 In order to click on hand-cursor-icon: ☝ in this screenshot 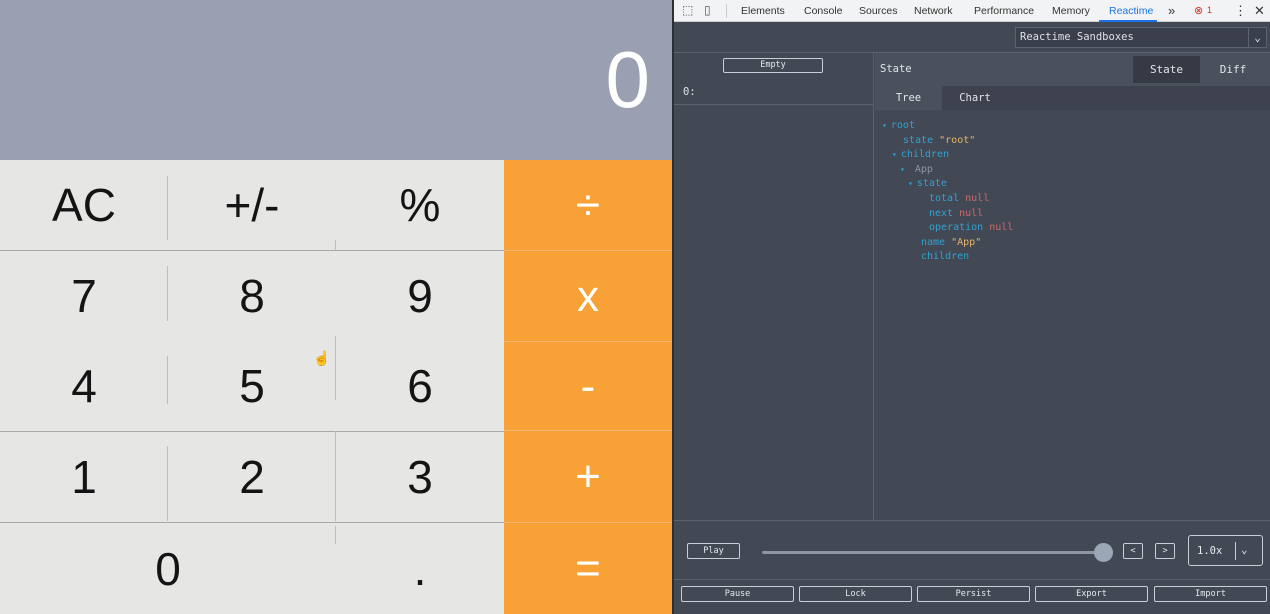, I will do `click(322, 358)`.